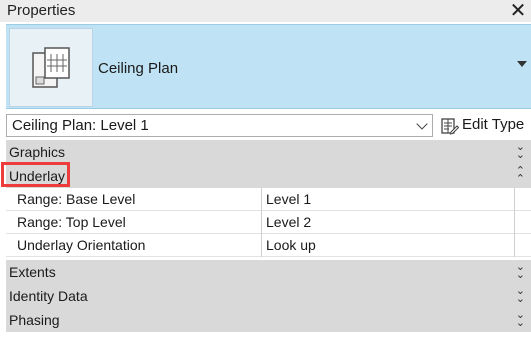 This screenshot has height=344, width=531. Describe the element at coordinates (520, 175) in the screenshot. I see `collapse-icon: ⌃ ⌃` at that location.